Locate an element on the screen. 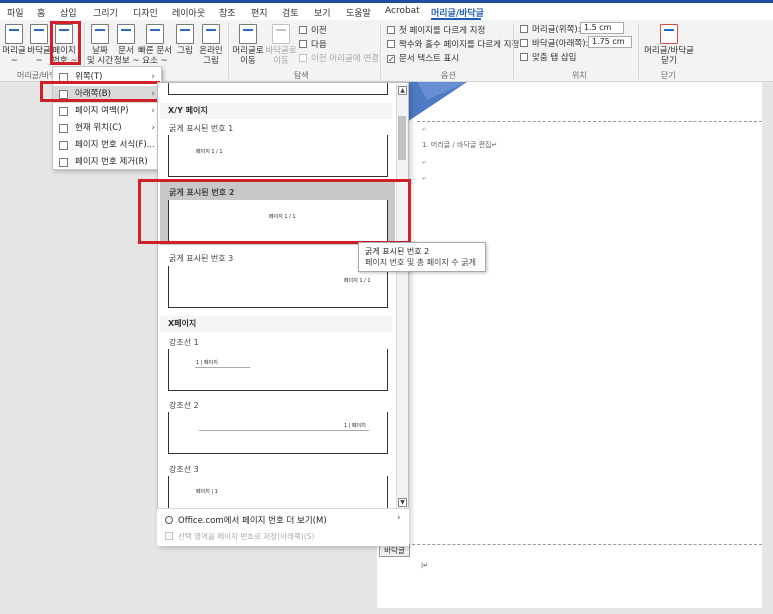 This screenshot has width=773, height=614. paragraph-mark: ↵ is located at coordinates (425, 129).